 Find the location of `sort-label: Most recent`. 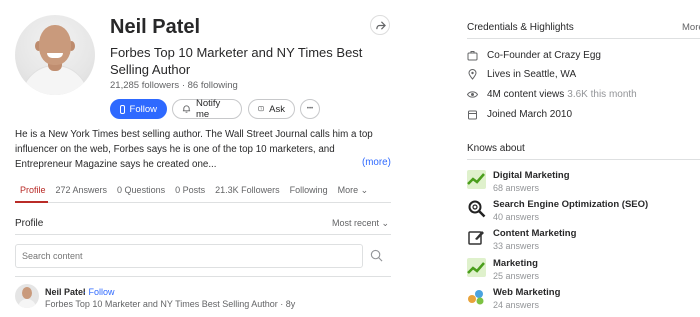

sort-label: Most recent is located at coordinates (356, 223).